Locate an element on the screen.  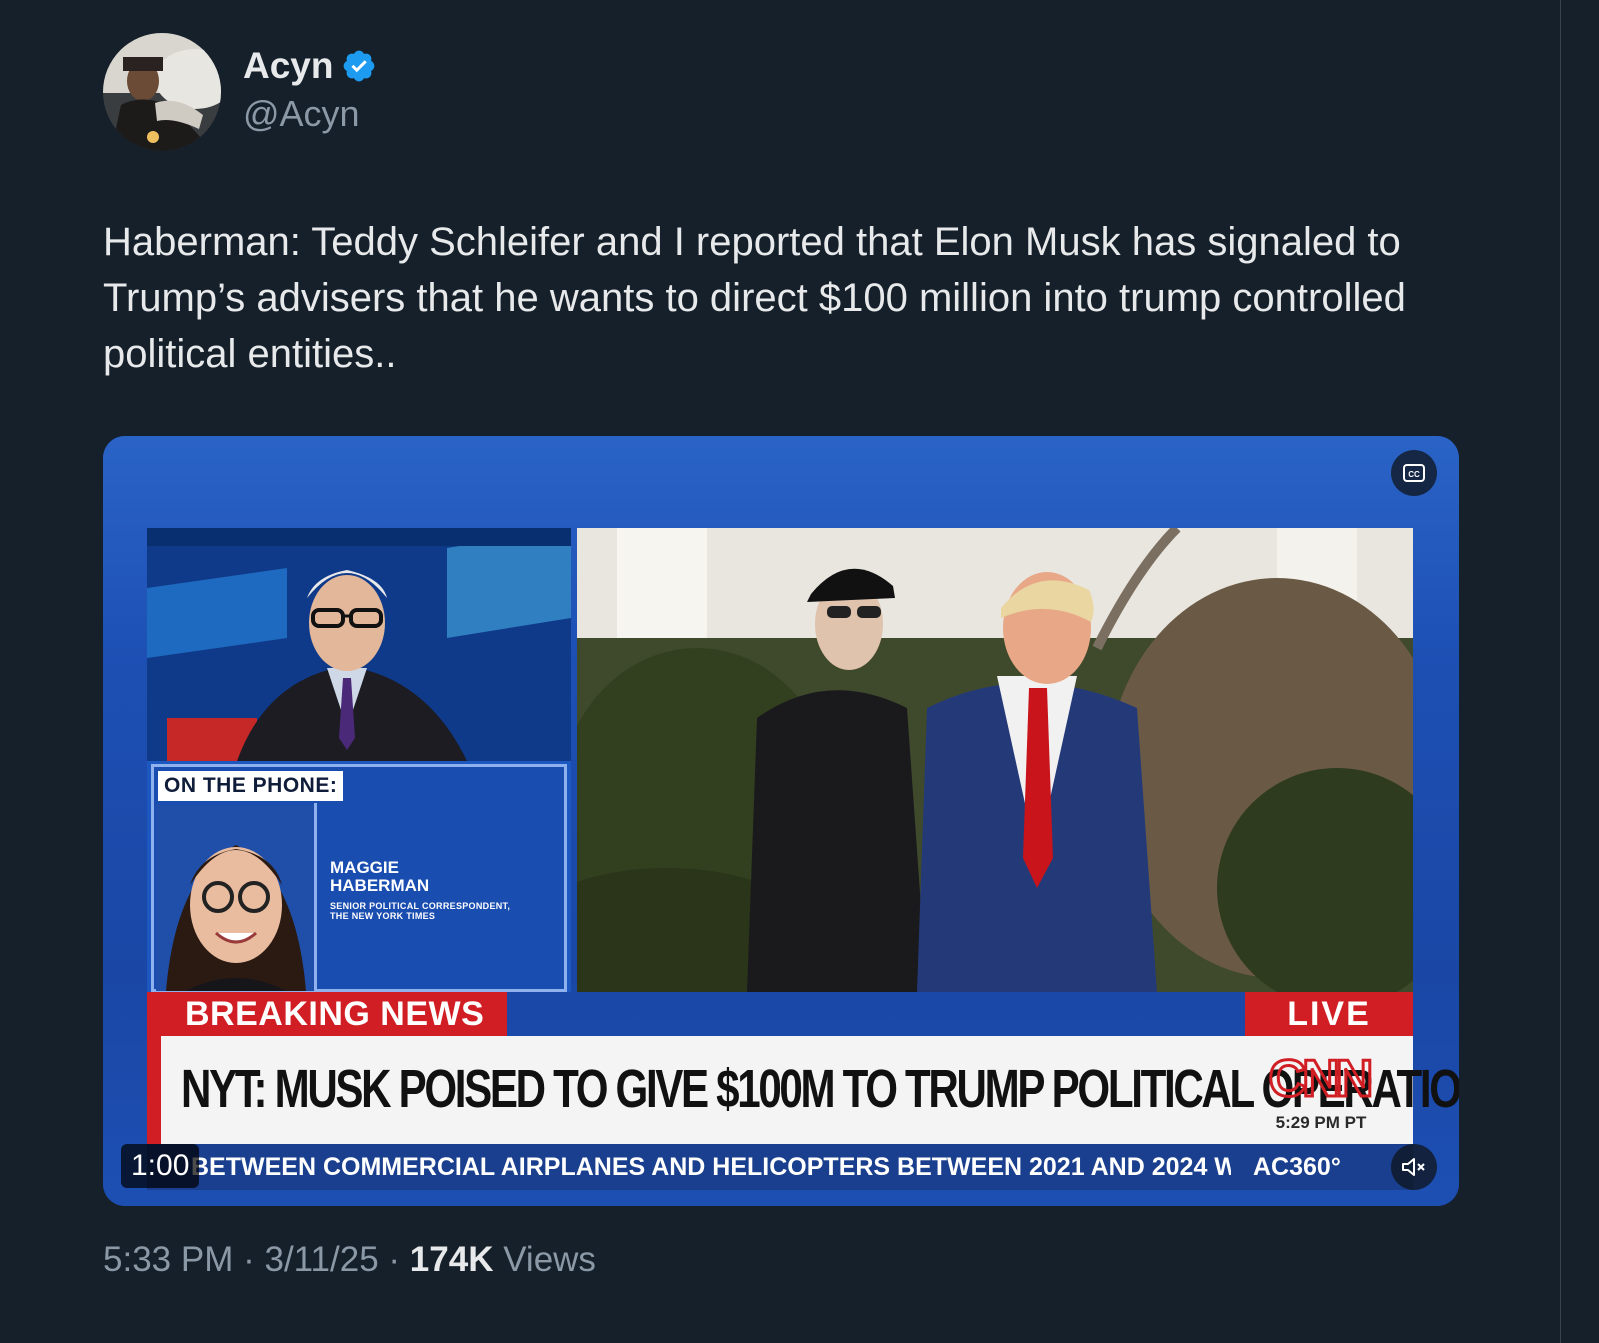
anchor-video is located at coordinates (359, 644).